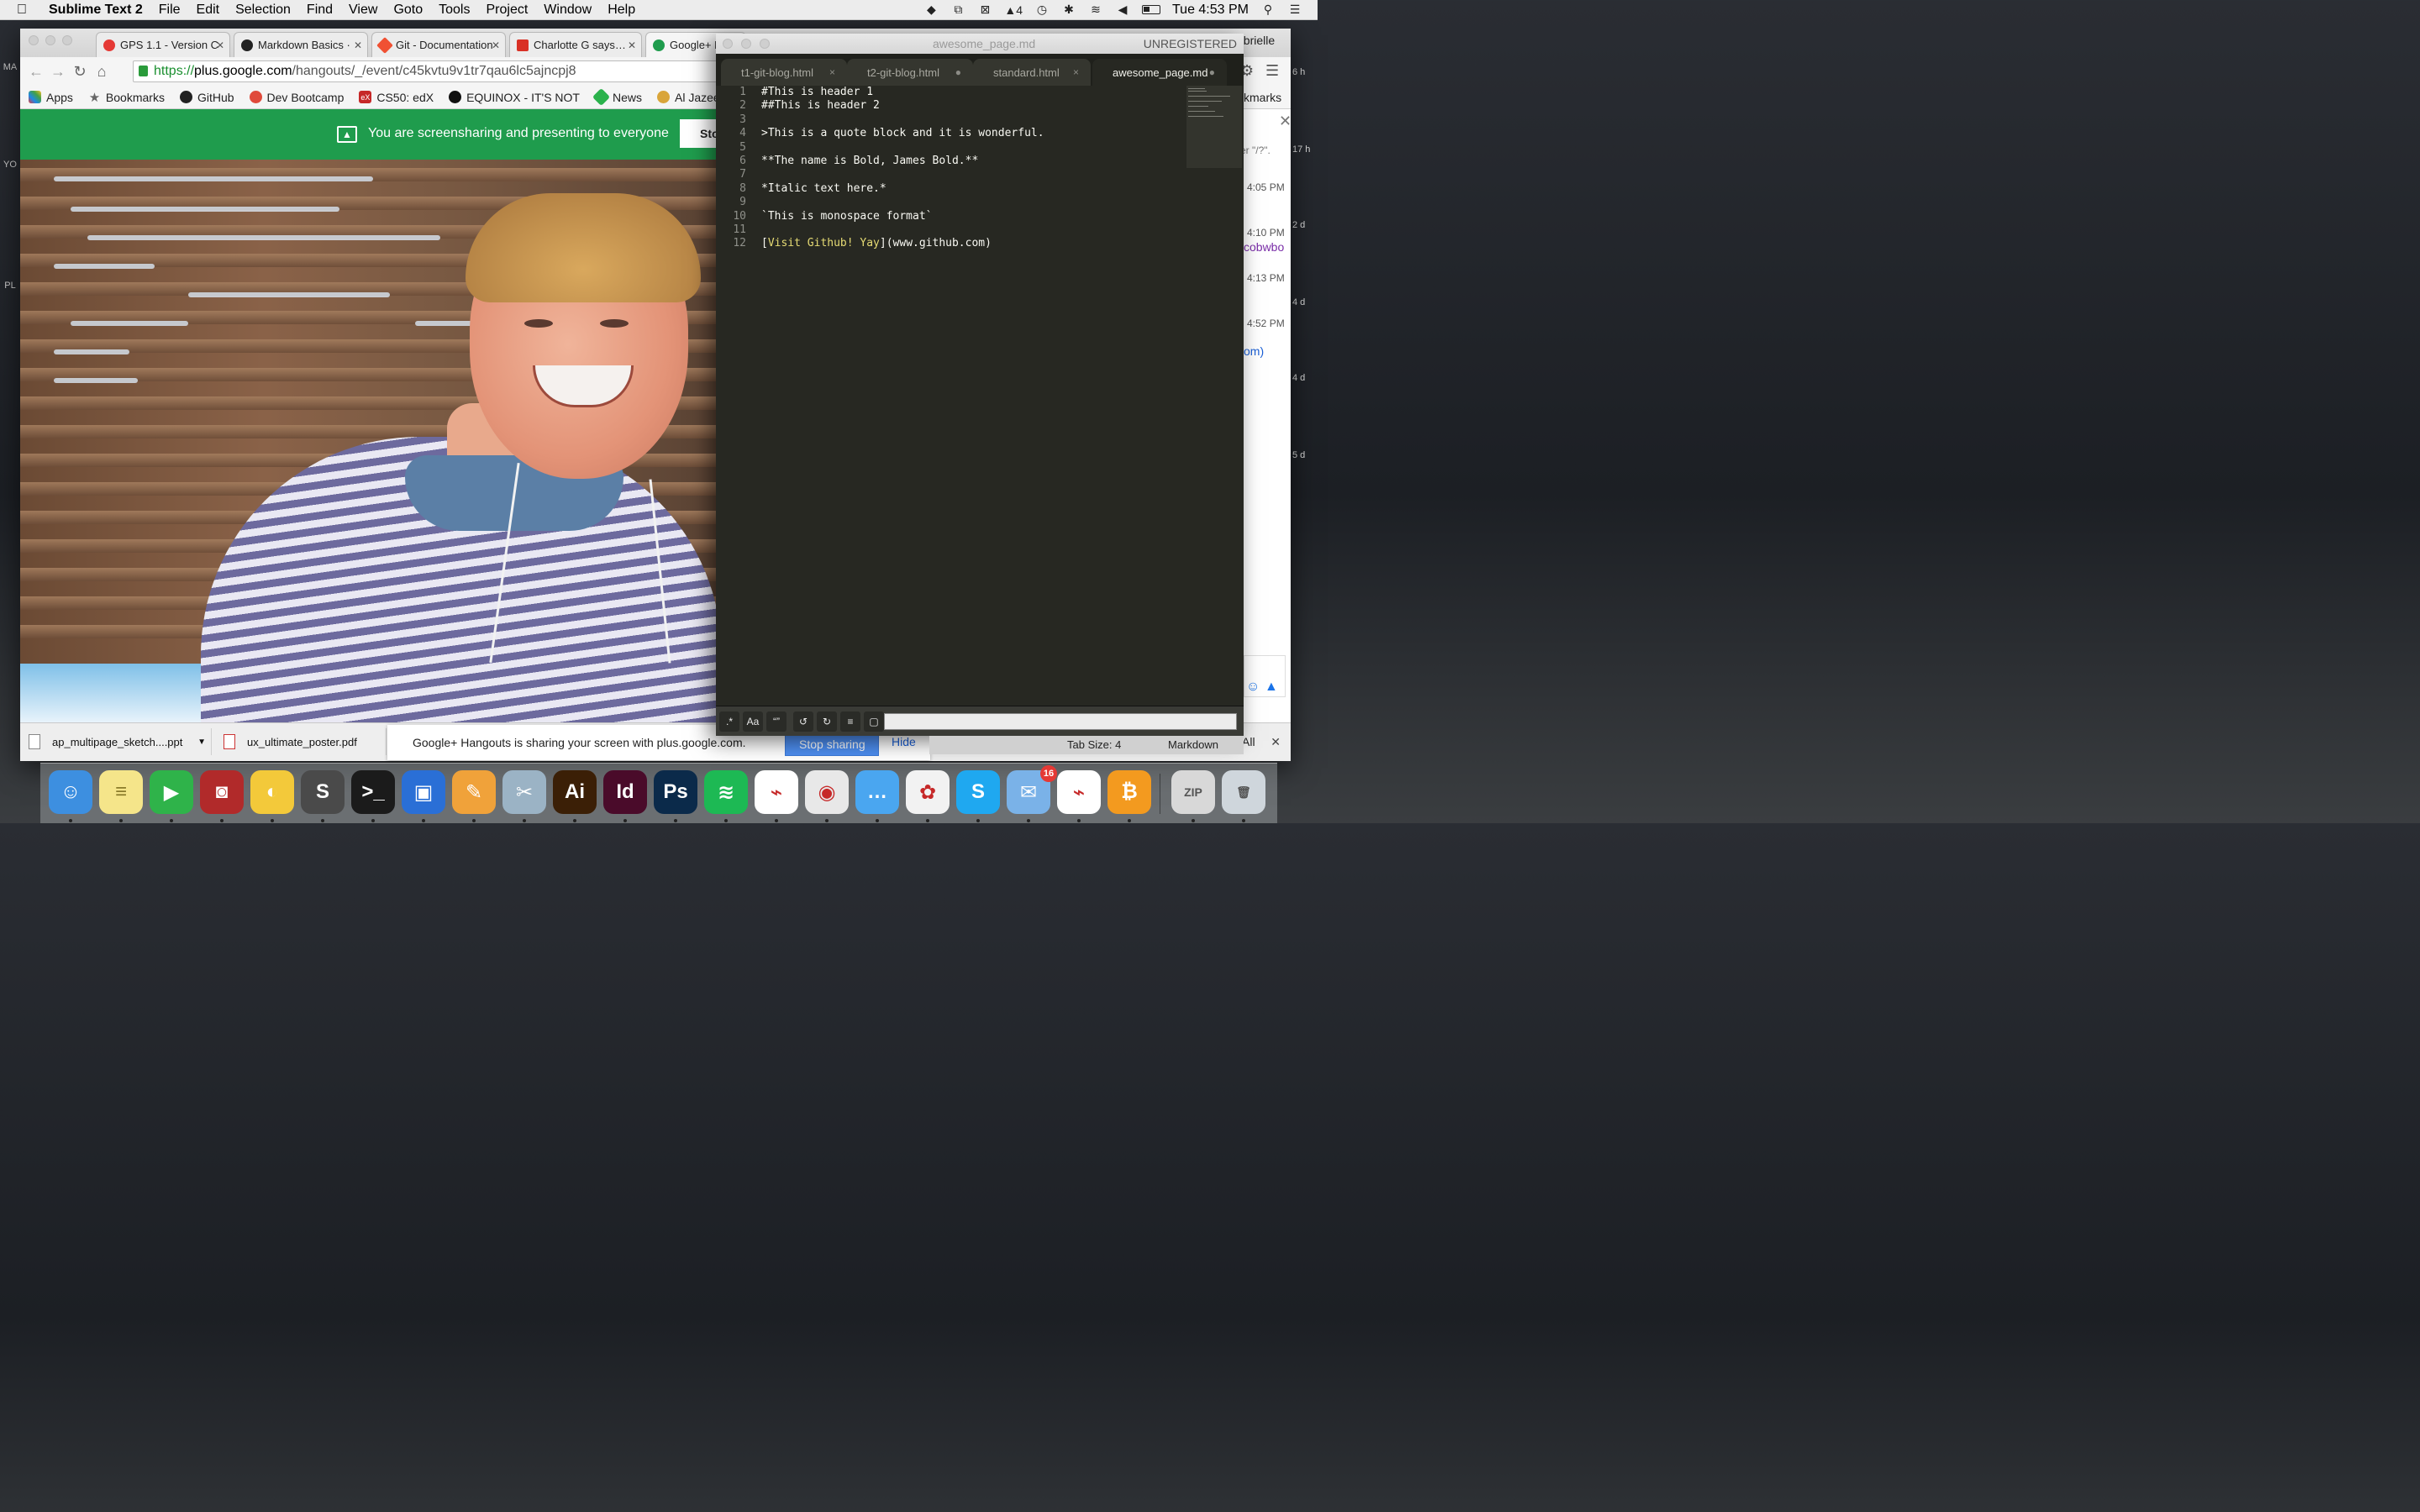 The width and height of the screenshot is (2420, 1512). I want to click on dock-photoshop-icon: Ps, so click(675, 792).